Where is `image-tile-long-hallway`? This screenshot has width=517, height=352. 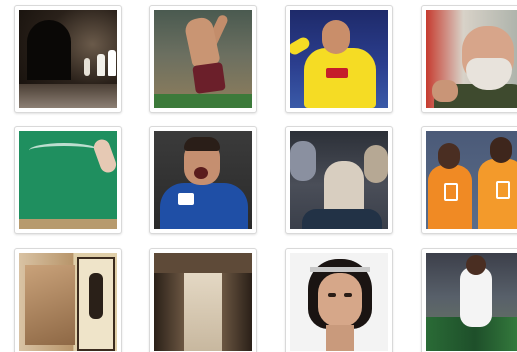
image-tile-long-hallway is located at coordinates (203, 300).